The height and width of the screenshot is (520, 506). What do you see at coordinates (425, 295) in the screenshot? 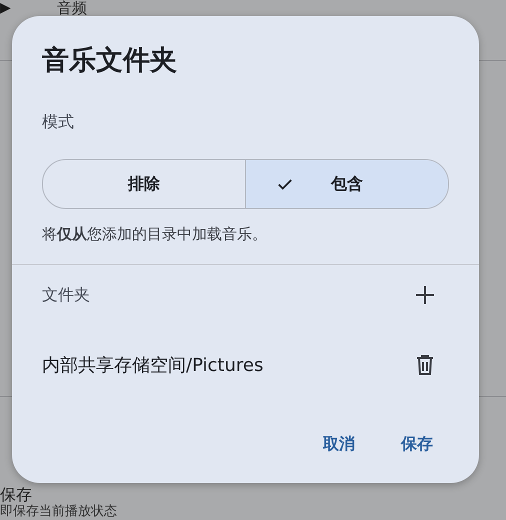
I see `add-icon` at bounding box center [425, 295].